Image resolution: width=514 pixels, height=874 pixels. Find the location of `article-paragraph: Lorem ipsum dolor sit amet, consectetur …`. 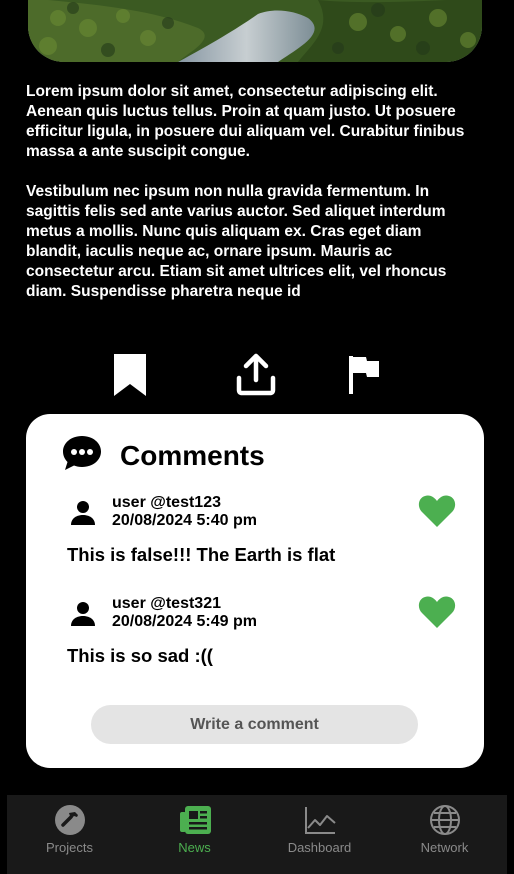

article-paragraph: Lorem ipsum dolor sit amet, consectetur … is located at coordinates (245, 121).